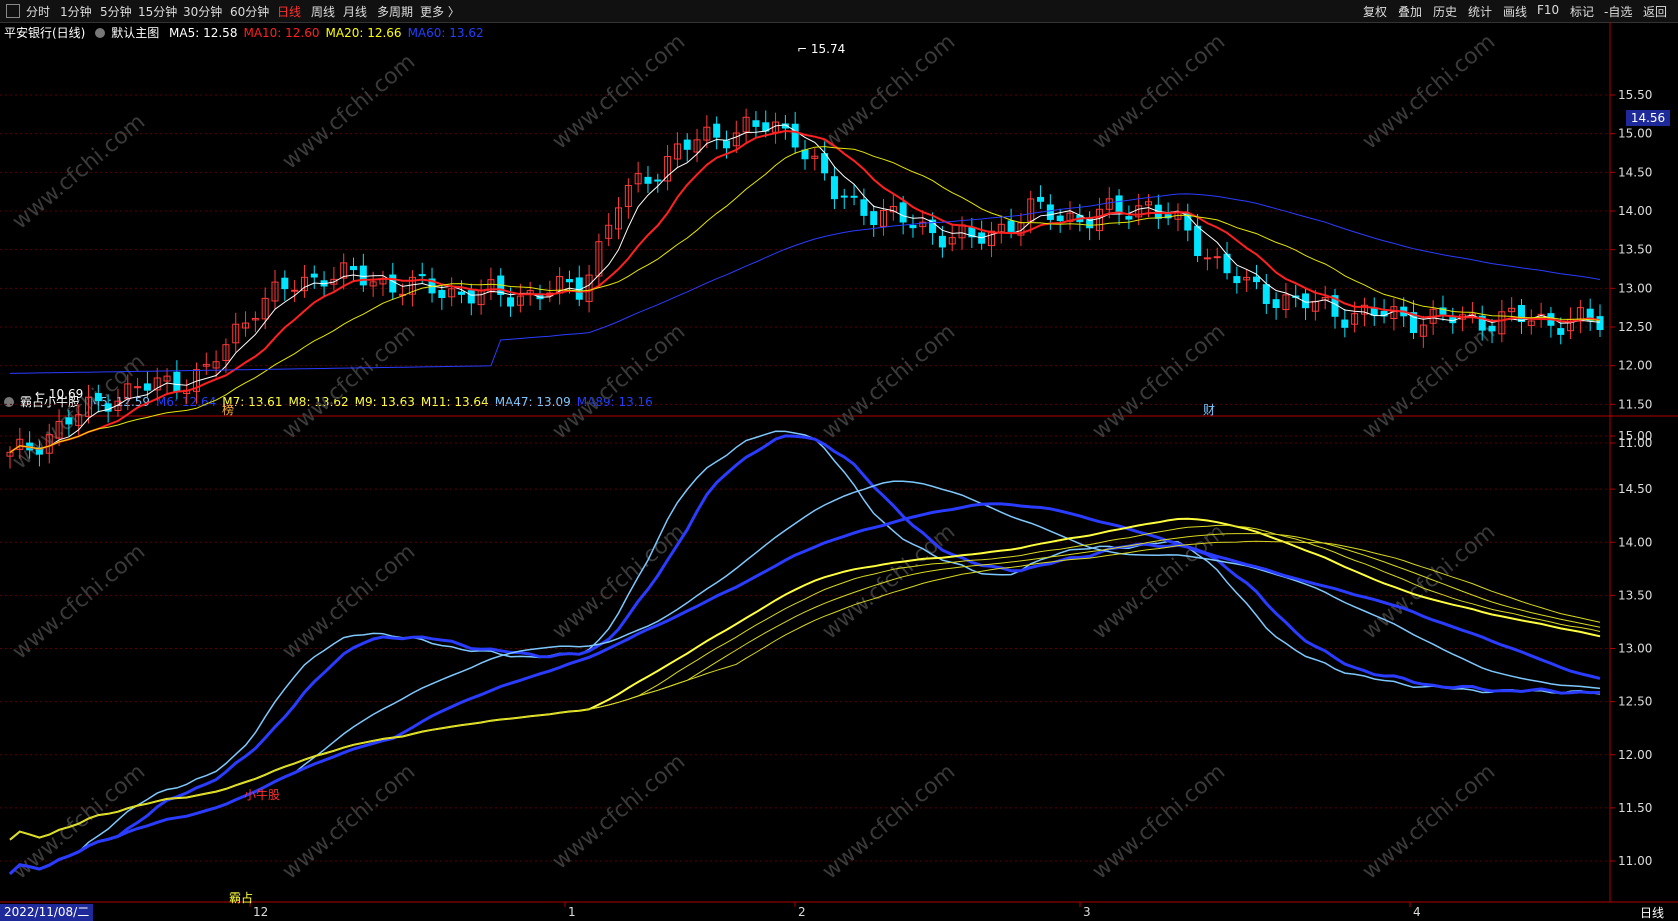 Image resolution: width=1678 pixels, height=921 pixels. I want to click on sub-ylabel-4: 13.00, so click(1635, 649).